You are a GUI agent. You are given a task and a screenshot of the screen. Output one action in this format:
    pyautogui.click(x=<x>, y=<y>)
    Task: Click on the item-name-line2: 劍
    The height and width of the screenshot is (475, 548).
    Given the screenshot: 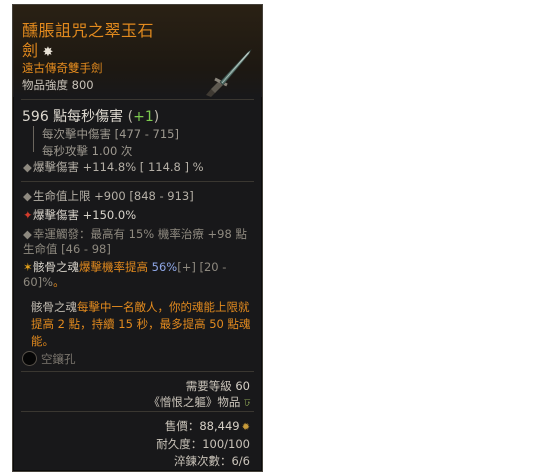 What is the action you would take?
    pyautogui.click(x=30, y=50)
    